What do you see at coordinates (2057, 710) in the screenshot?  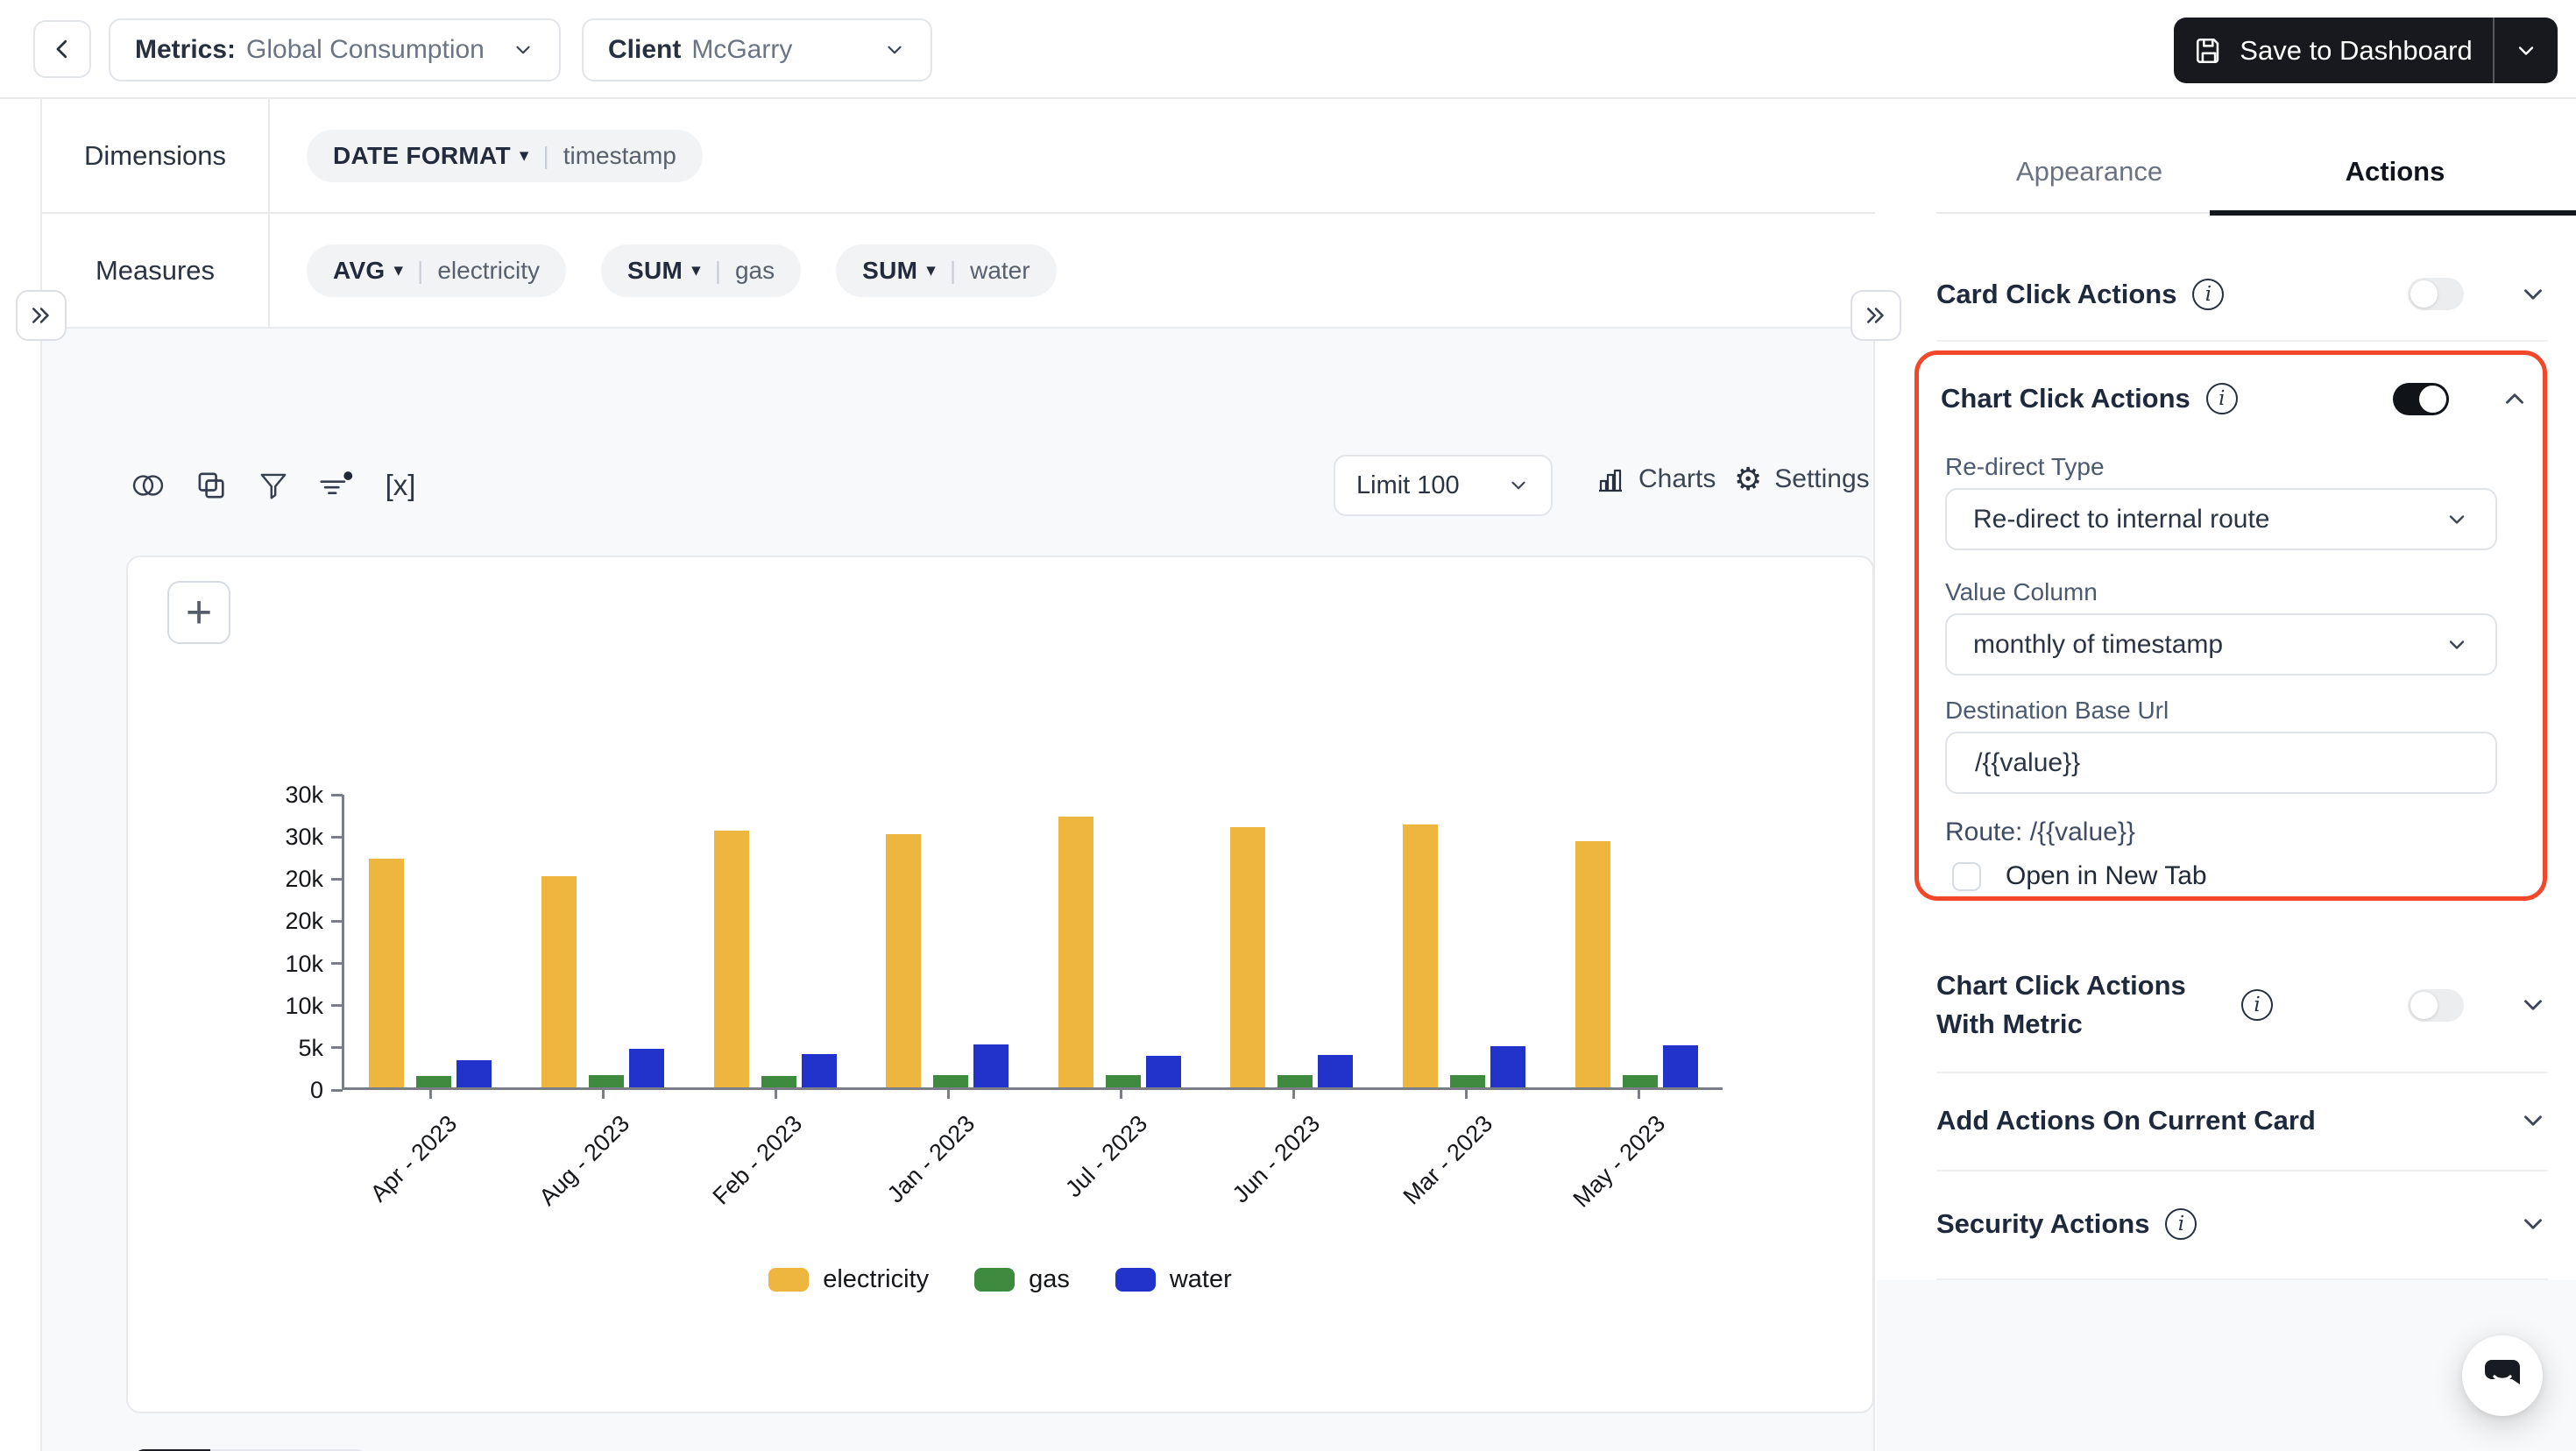 I see `destination-base-url-label: Destination Base Url` at bounding box center [2057, 710].